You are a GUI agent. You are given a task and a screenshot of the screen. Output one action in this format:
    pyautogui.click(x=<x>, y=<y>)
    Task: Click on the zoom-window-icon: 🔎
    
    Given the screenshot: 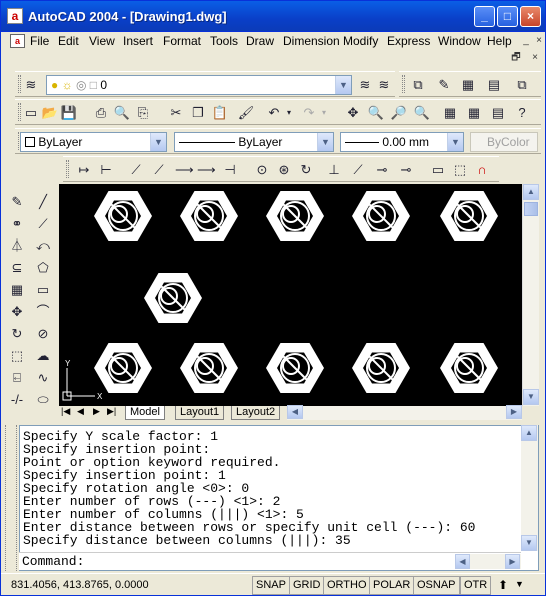 What is the action you would take?
    pyautogui.click(x=399, y=113)
    